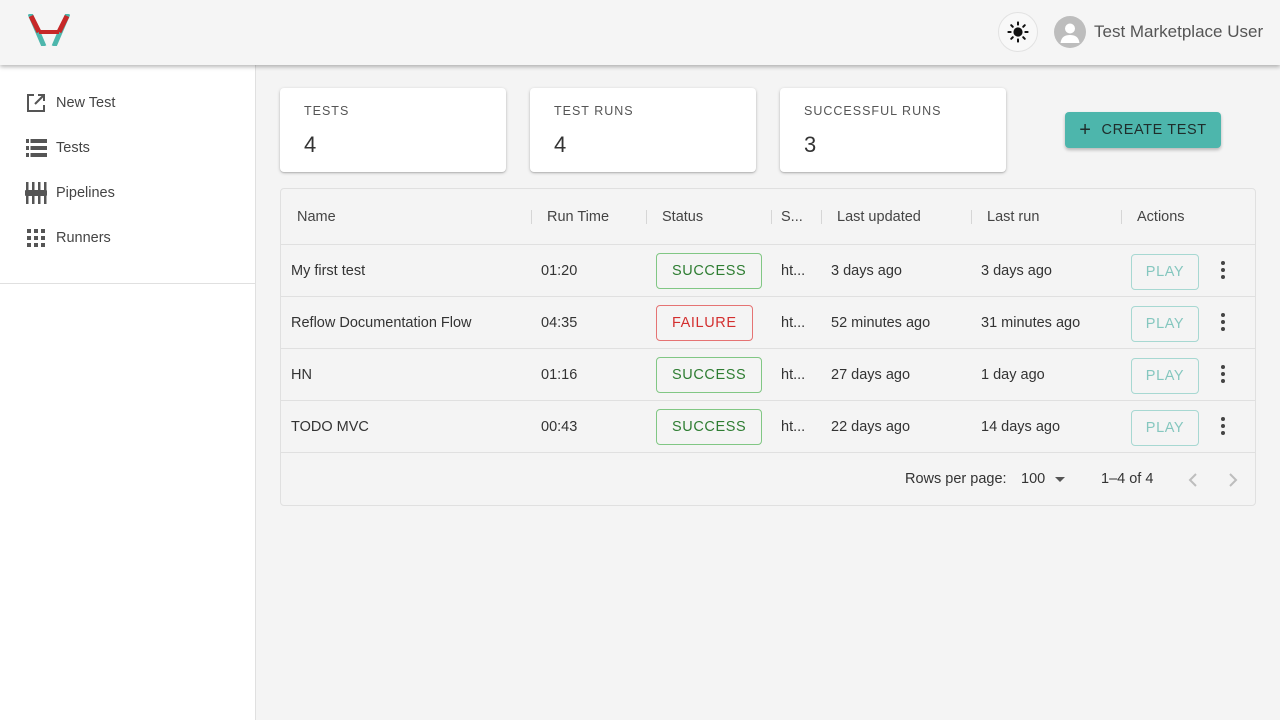 The width and height of the screenshot is (1280, 720). I want to click on sidebar-item-new-test: New Test, so click(127, 102).